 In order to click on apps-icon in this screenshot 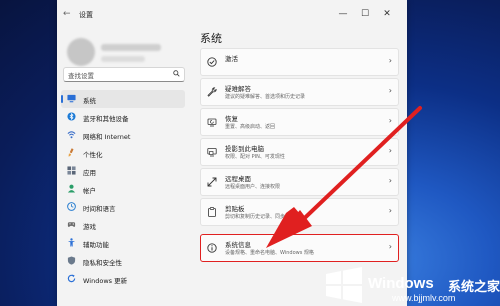, I will do `click(71, 170)`.